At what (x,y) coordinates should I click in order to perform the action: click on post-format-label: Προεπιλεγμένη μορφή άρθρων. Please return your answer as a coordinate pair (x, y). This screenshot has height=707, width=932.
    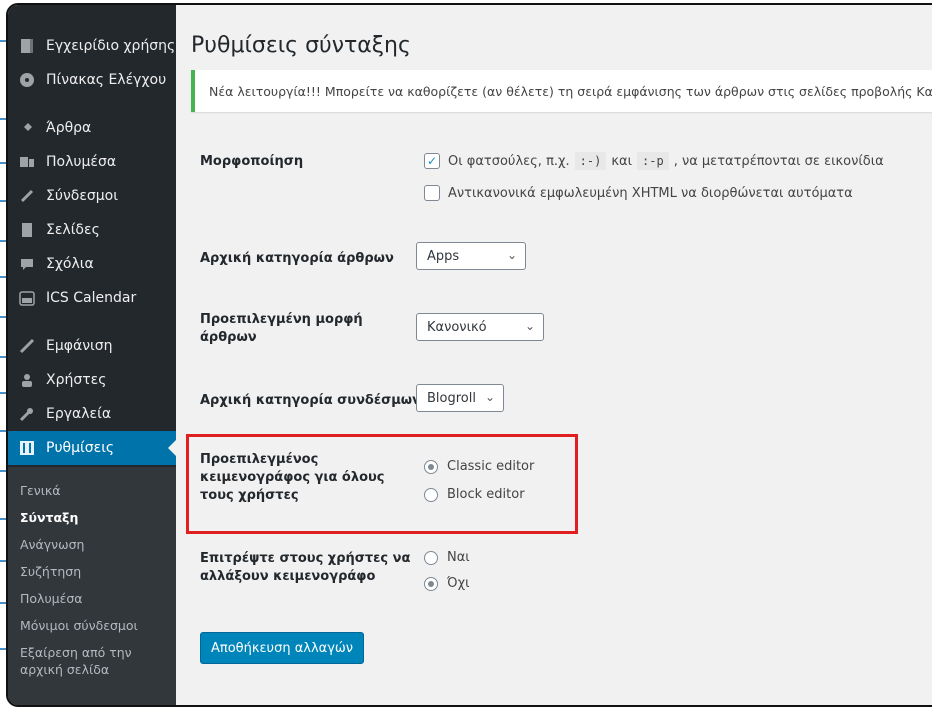
    Looking at the image, I should click on (281, 328).